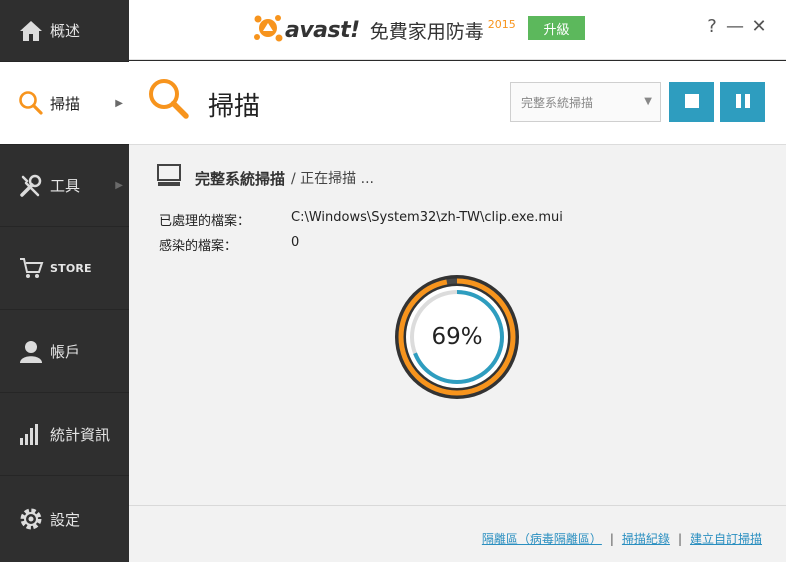  I want to click on scan-name: 完整系統掃描, so click(240, 178).